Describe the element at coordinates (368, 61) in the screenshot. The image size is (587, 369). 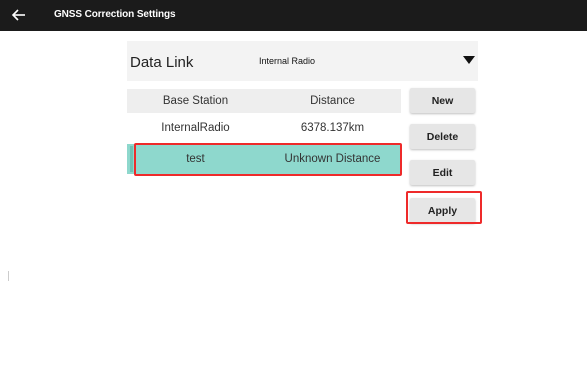
I see `data-link-select: Internal Radio` at that location.